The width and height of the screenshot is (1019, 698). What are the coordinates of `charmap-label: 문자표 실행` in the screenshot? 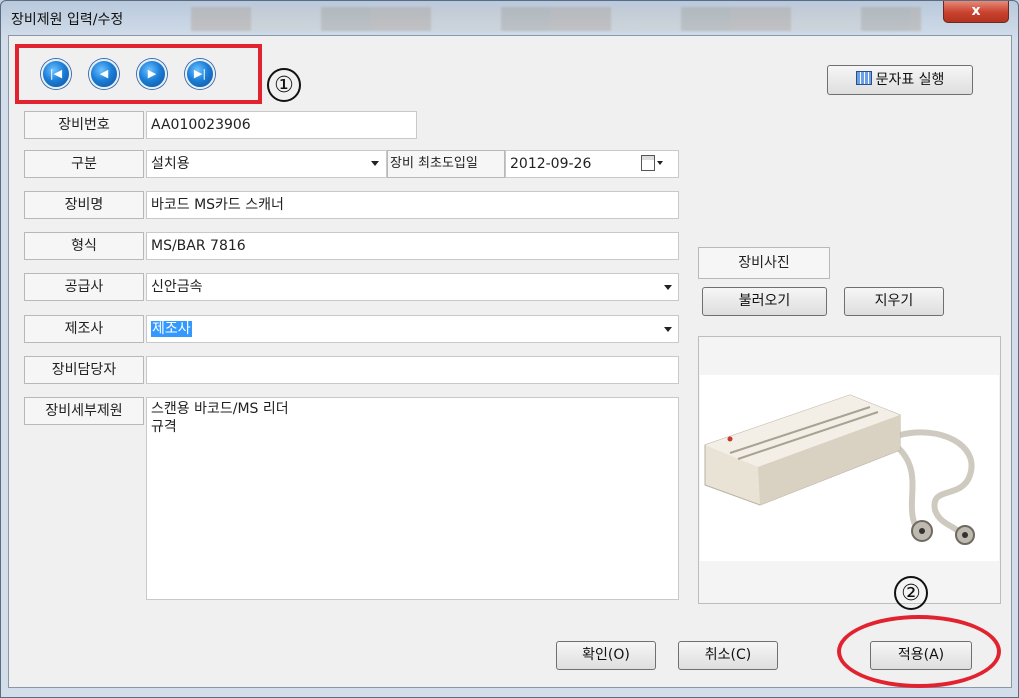 It's located at (910, 80).